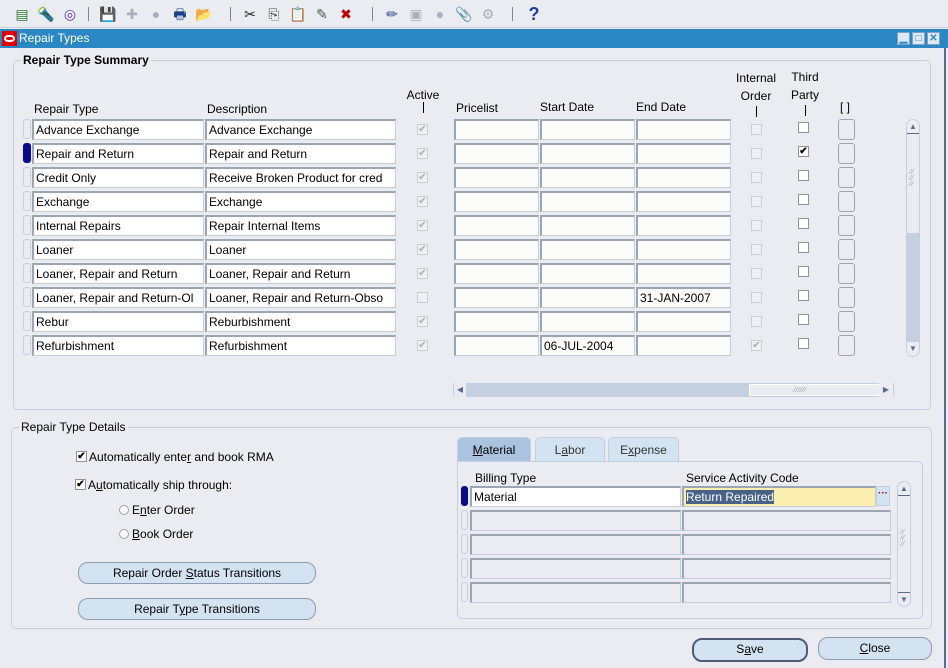 The image size is (948, 668). I want to click on list-of-values-button: ···, so click(883, 496).